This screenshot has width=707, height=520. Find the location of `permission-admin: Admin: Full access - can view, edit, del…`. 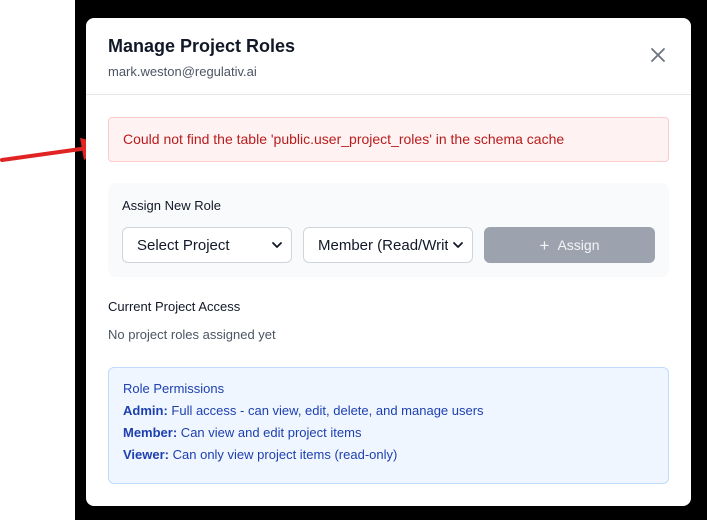

permission-admin: Admin: Full access - can view, edit, del… is located at coordinates (388, 411).